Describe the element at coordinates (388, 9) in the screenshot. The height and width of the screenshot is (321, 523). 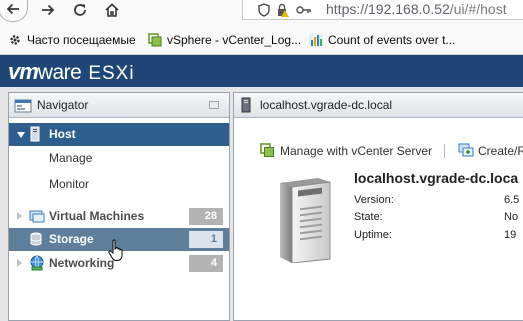
I see `url-host: https://192.168.0.52` at that location.